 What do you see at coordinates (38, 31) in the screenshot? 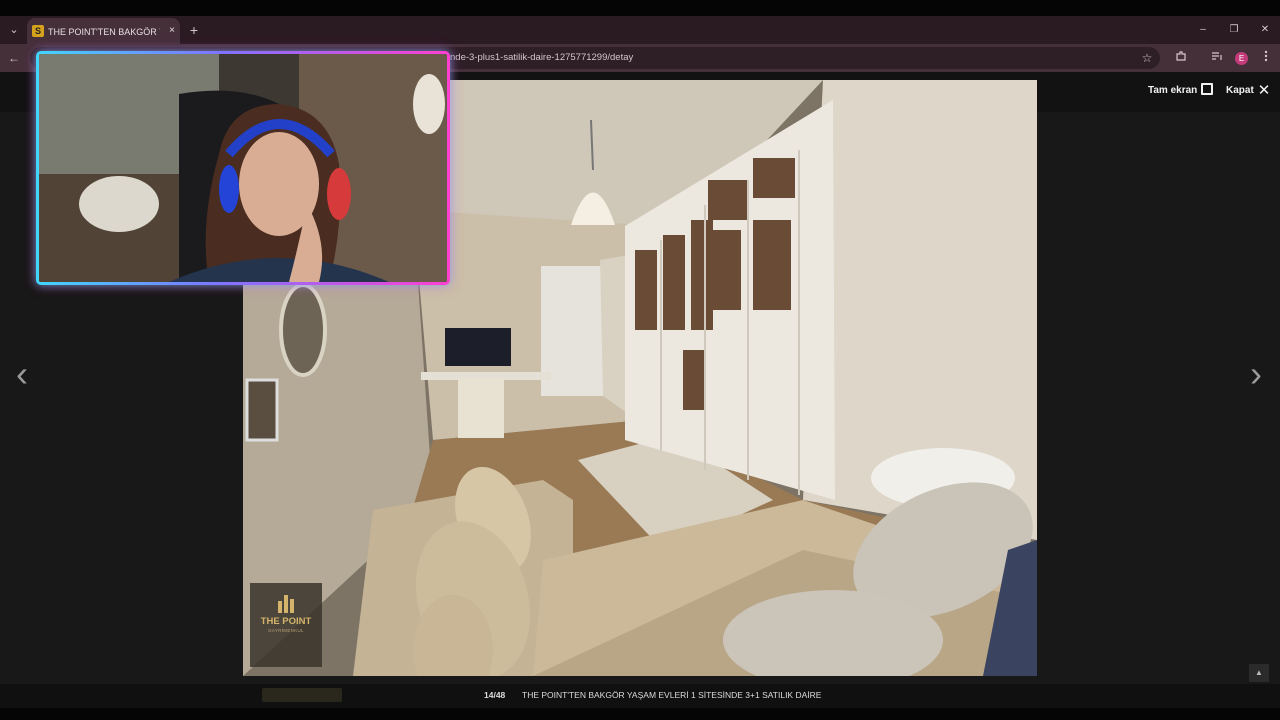
I see `site-favicon-icon: S` at bounding box center [38, 31].